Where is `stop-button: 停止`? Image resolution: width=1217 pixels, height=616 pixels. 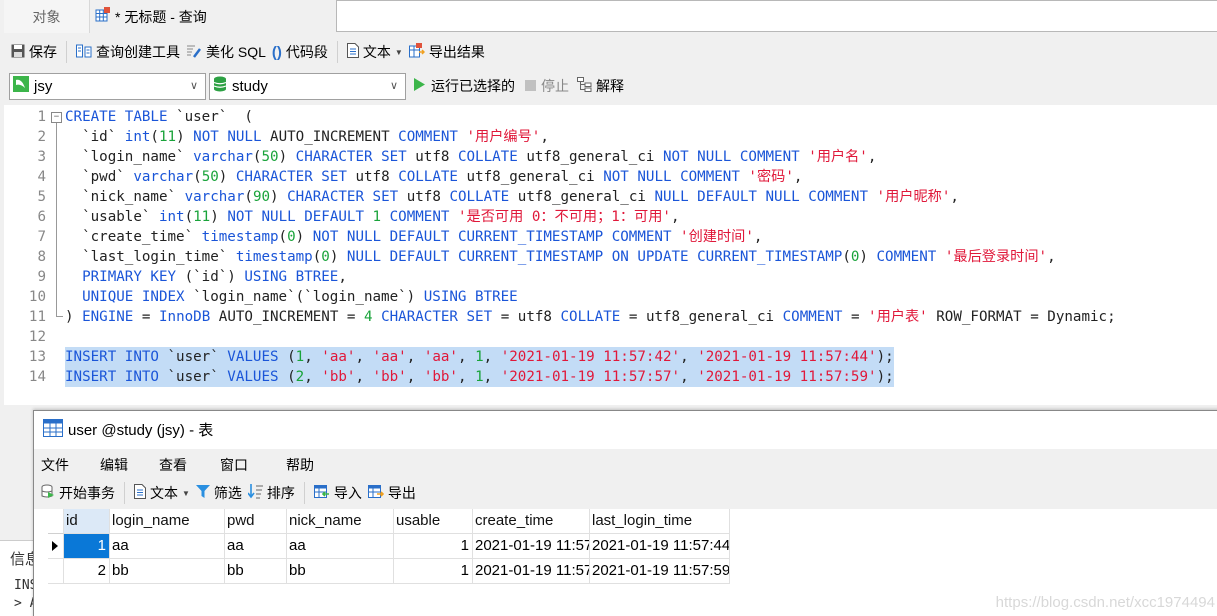 stop-button: 停止 is located at coordinates (547, 86).